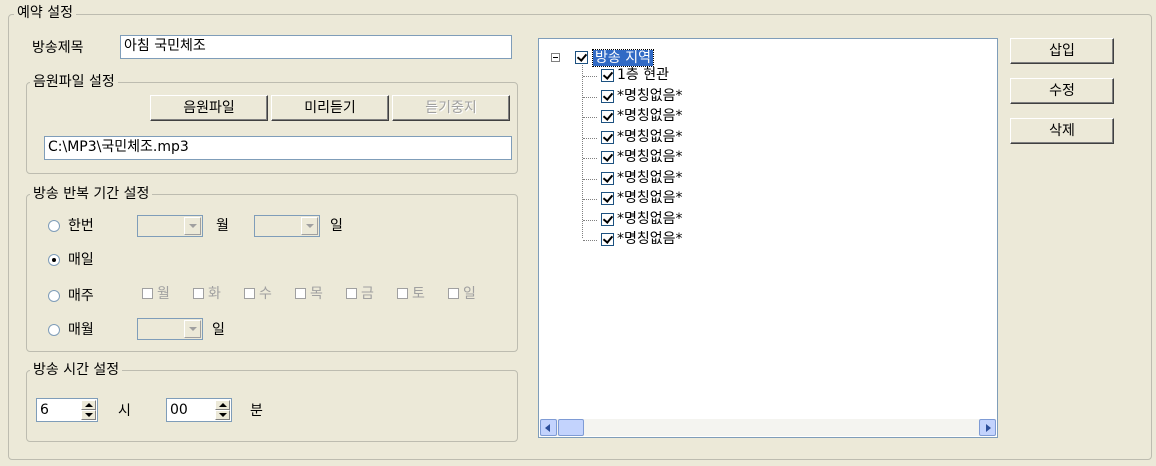  I want to click on radio-once, so click(54, 226).